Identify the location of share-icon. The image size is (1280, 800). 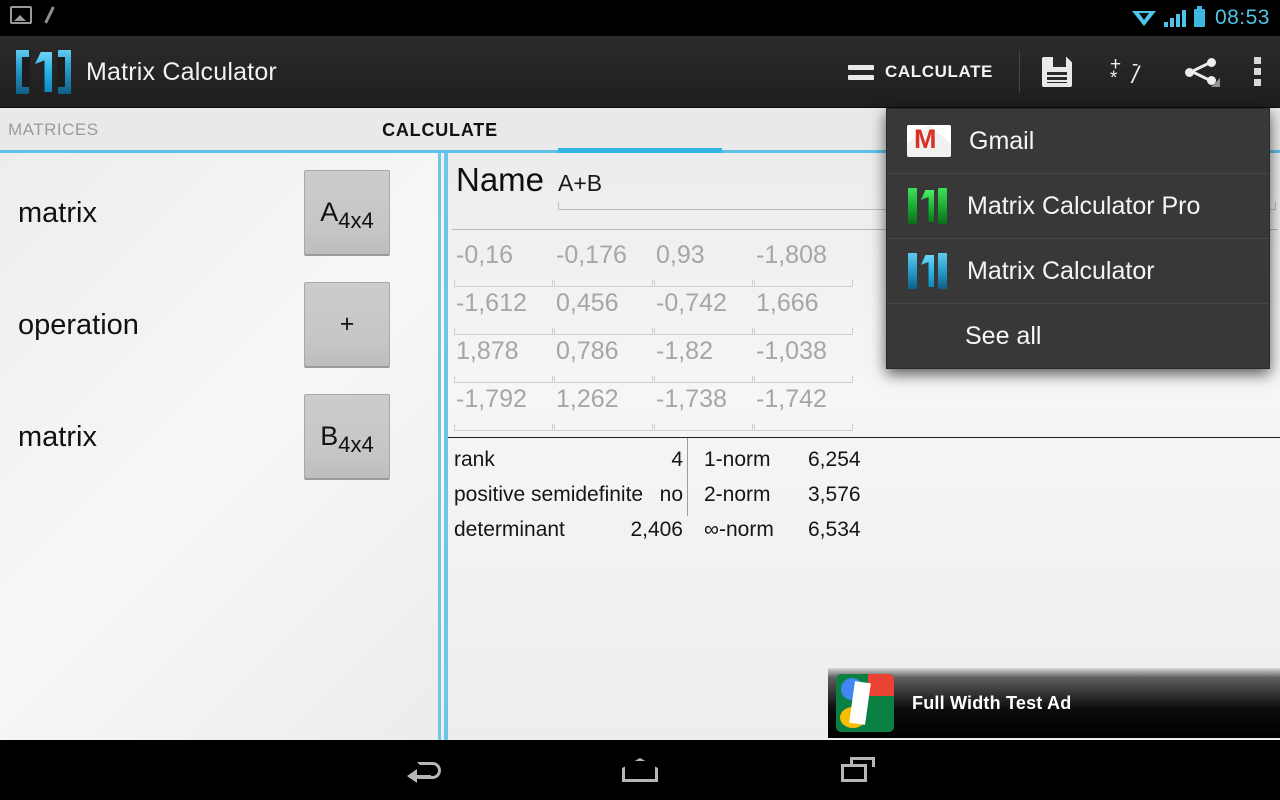
(1202, 72).